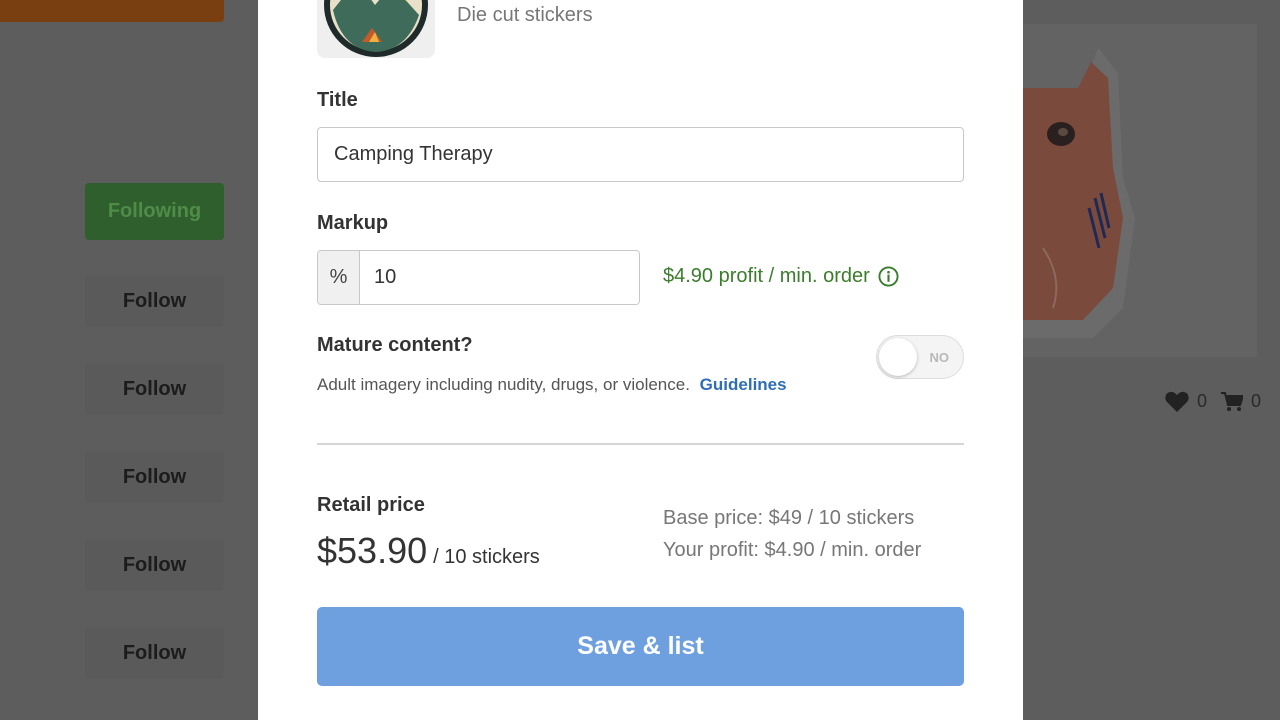  What do you see at coordinates (371, 505) in the screenshot?
I see `retail-price-label: Retail price` at bounding box center [371, 505].